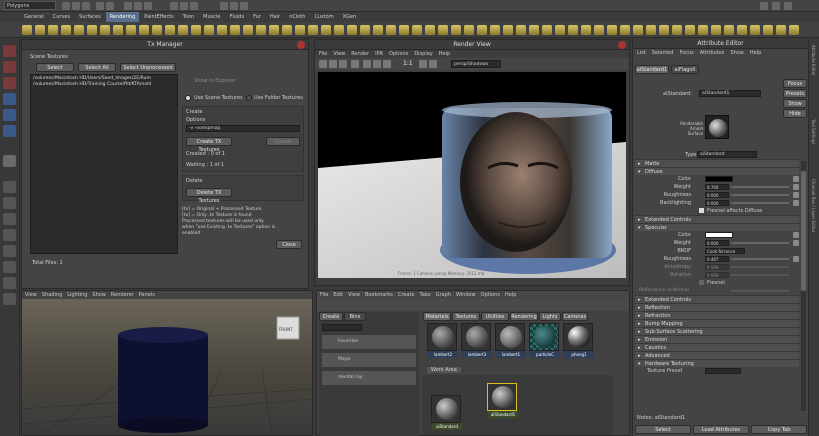 Image resolution: width=819 pixels, height=436 pixels. Describe the element at coordinates (712, 53) in the screenshot. I see `menu-attributes: Attributes` at that location.